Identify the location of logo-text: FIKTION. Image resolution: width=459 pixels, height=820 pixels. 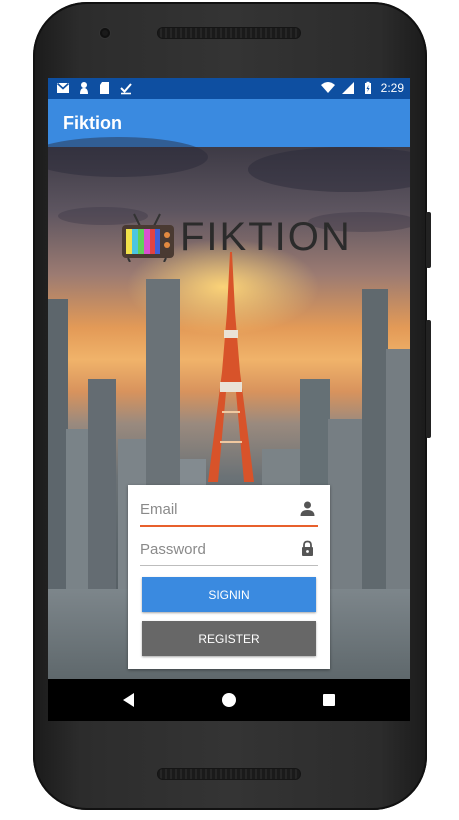
(266, 237).